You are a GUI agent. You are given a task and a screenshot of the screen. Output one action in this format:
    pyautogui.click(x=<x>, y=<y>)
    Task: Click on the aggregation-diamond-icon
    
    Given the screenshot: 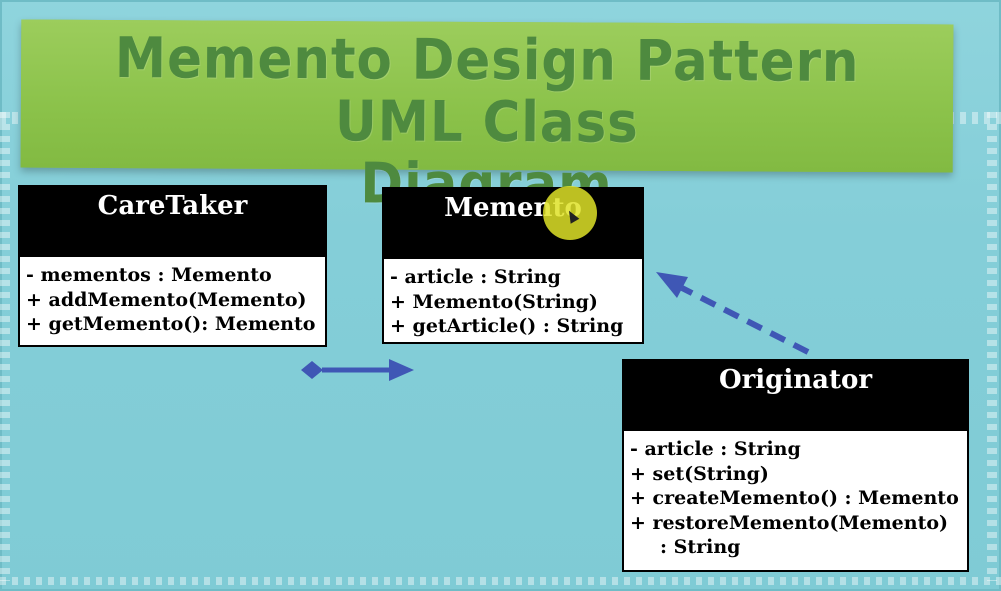 What is the action you would take?
    pyautogui.click(x=312, y=370)
    